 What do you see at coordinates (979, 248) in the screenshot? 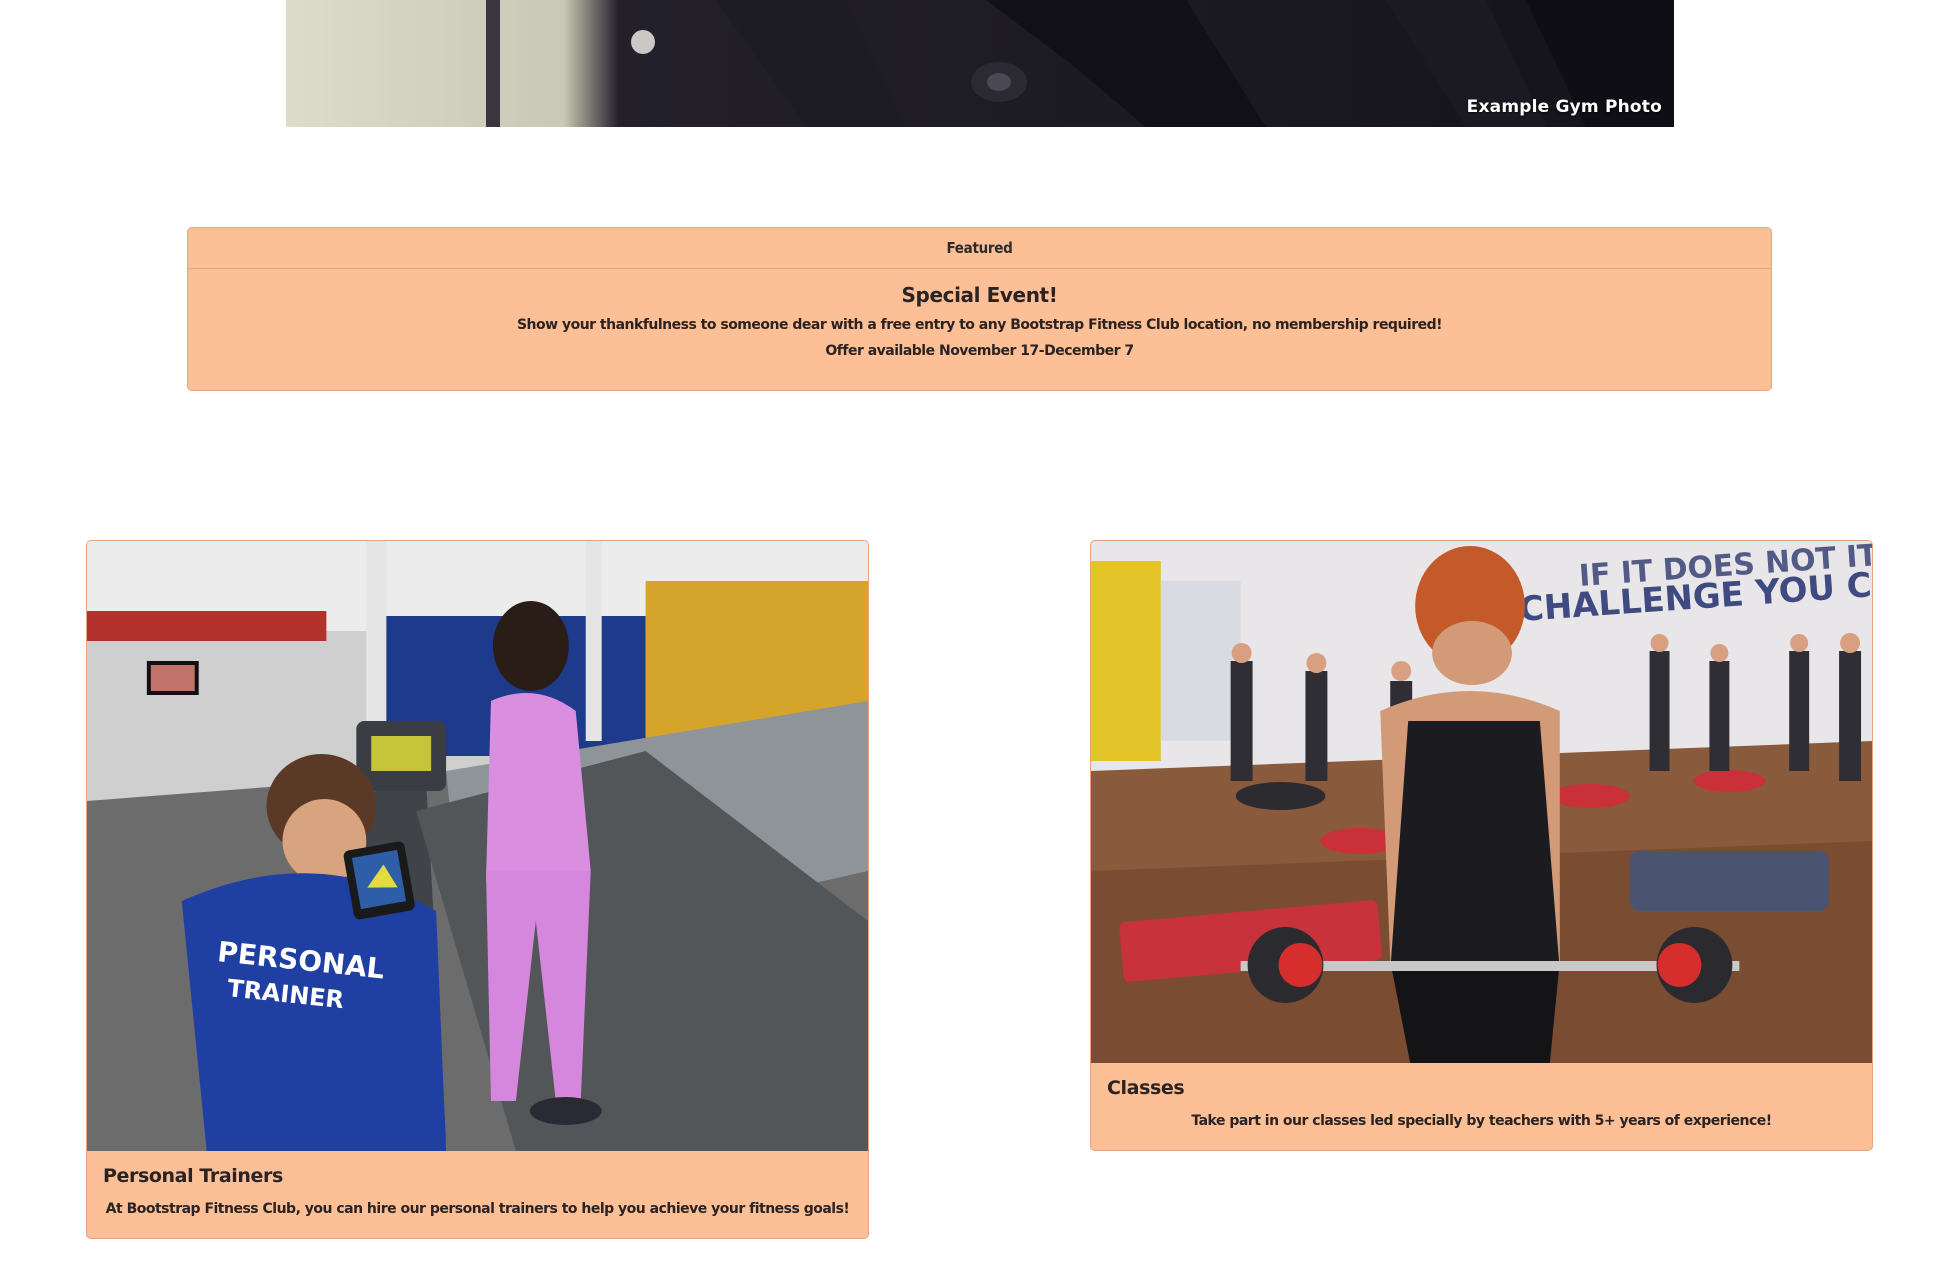
I see `featured-header: Featured` at bounding box center [979, 248].